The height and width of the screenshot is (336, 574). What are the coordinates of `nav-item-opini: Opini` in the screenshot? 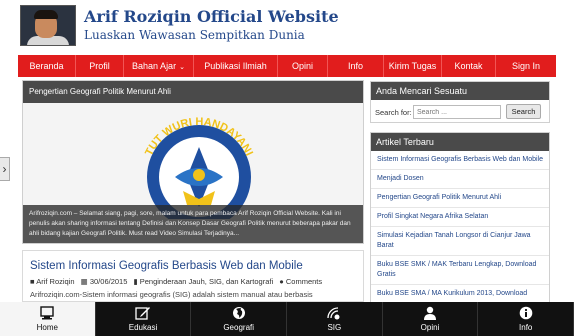 It's located at (303, 66).